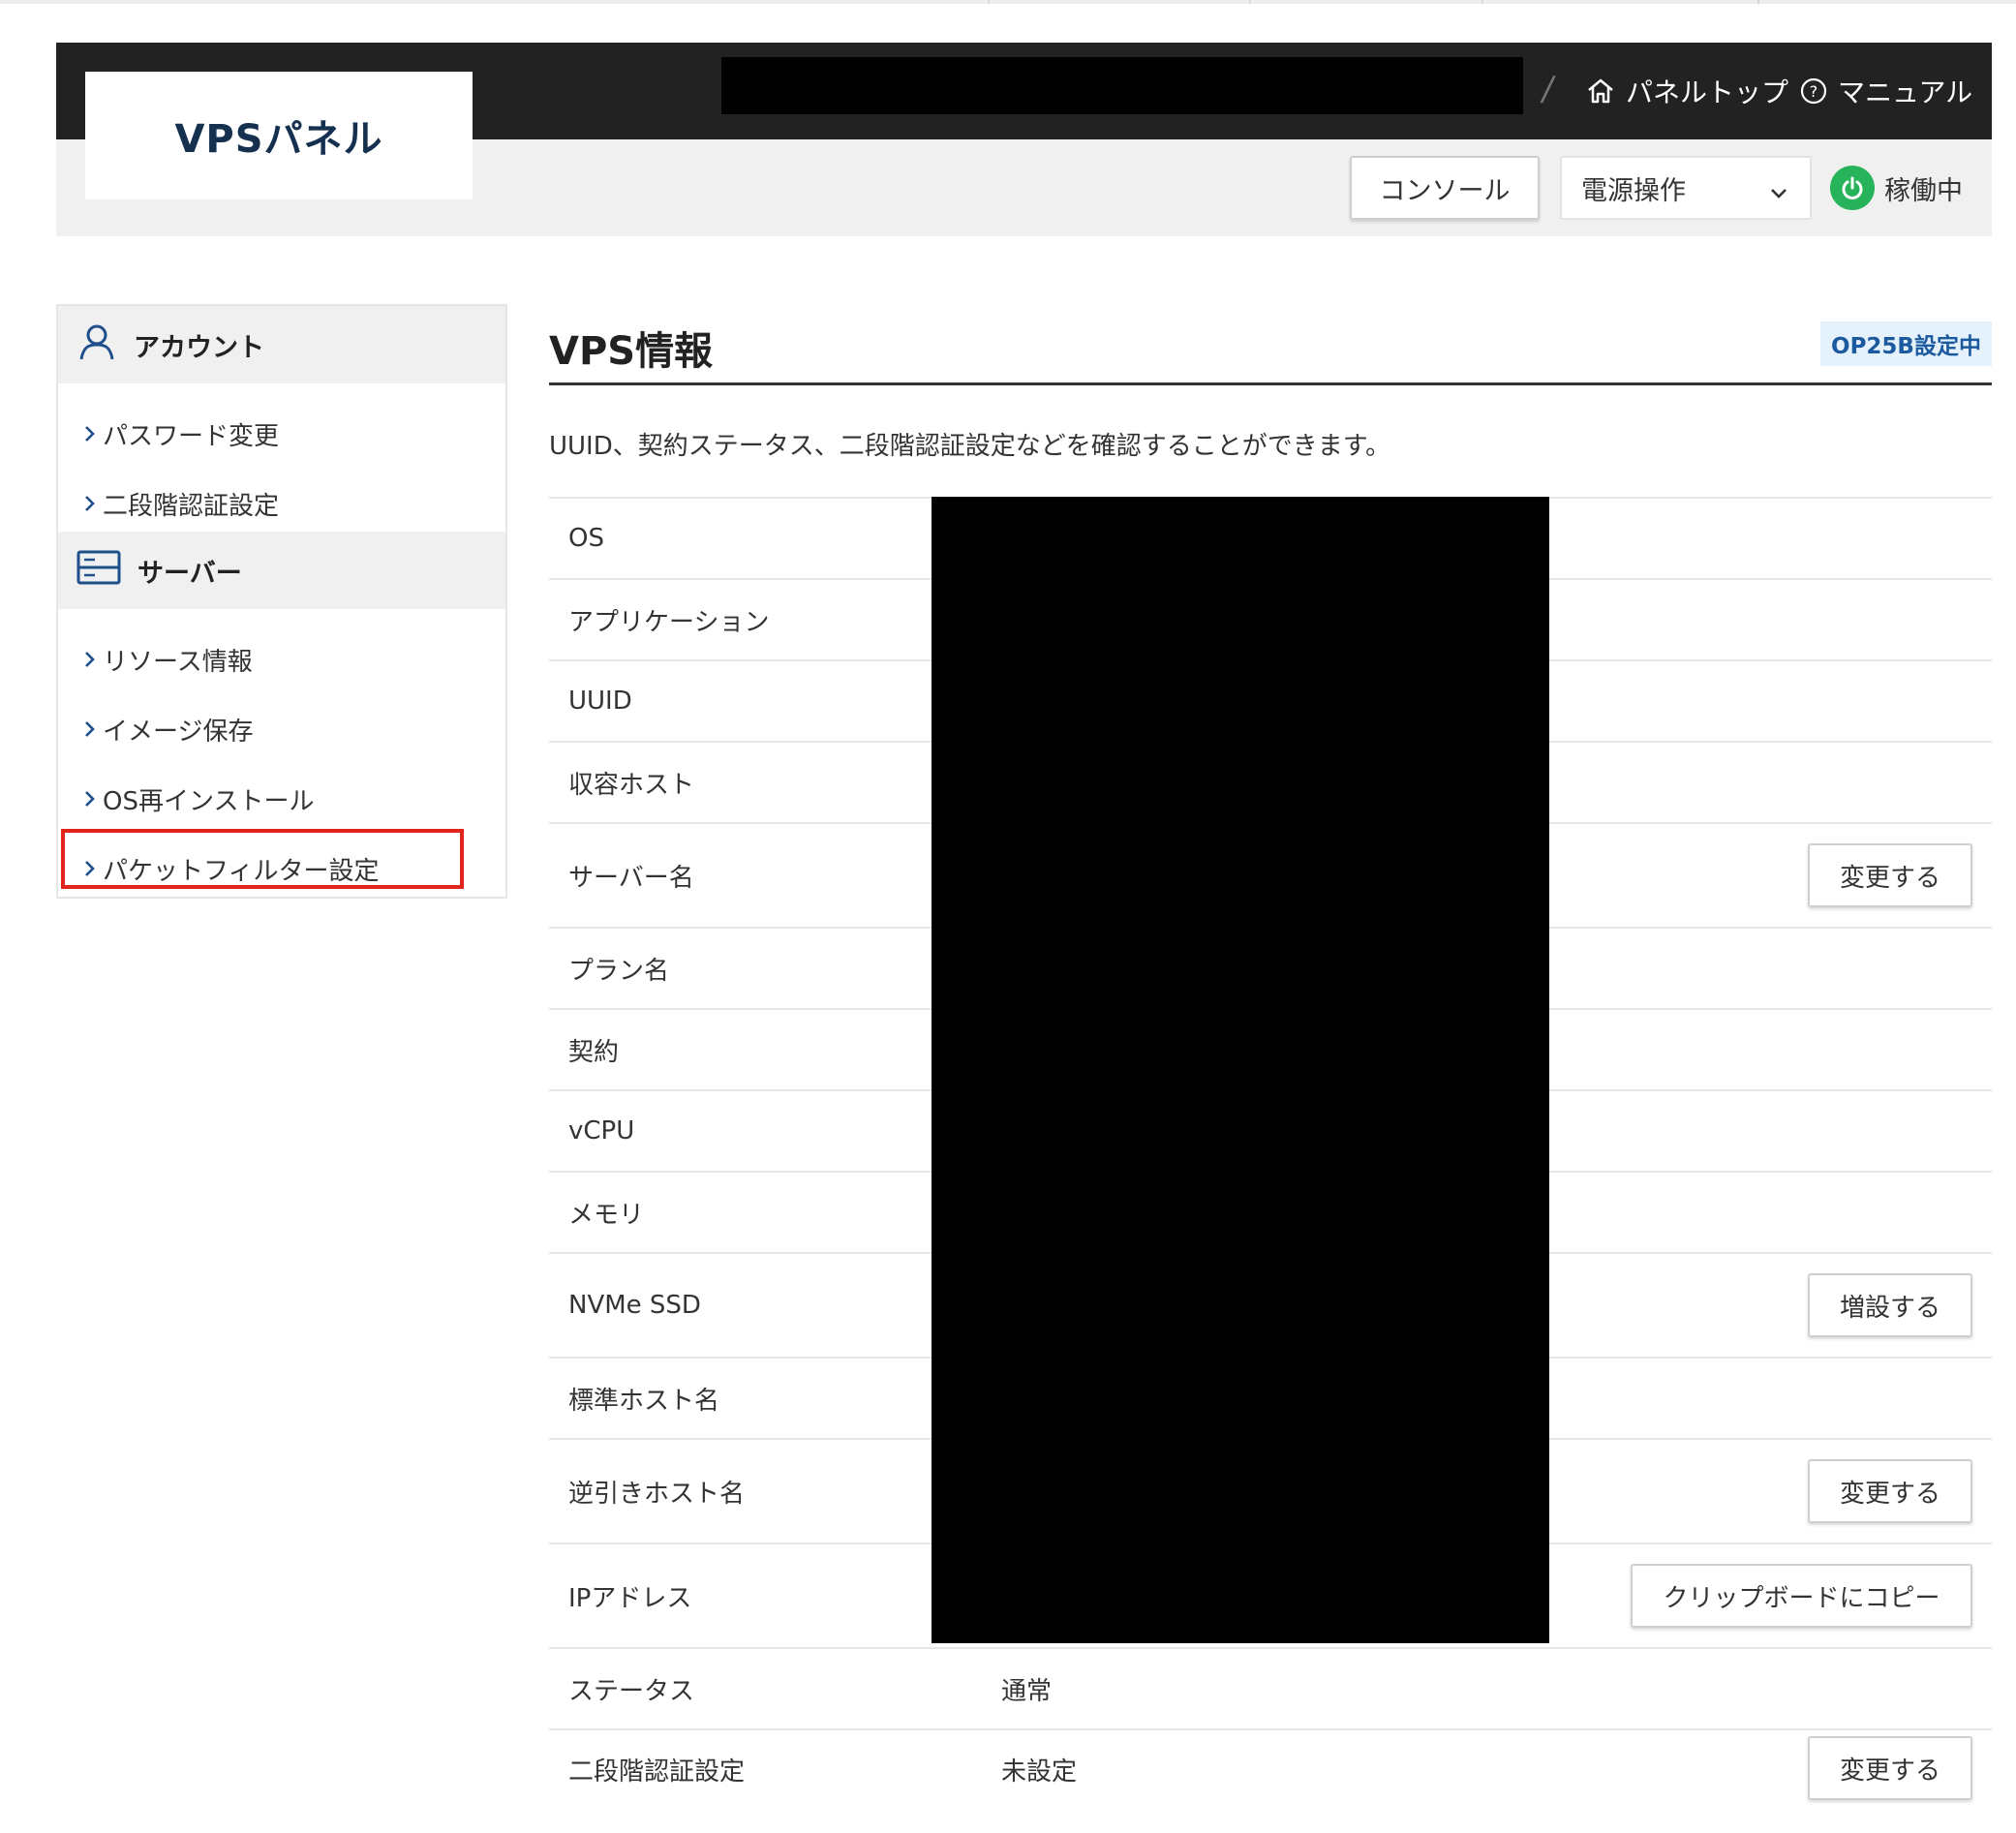  What do you see at coordinates (1890, 875) in the screenshot?
I see `change-server-name-button: 変更する` at bounding box center [1890, 875].